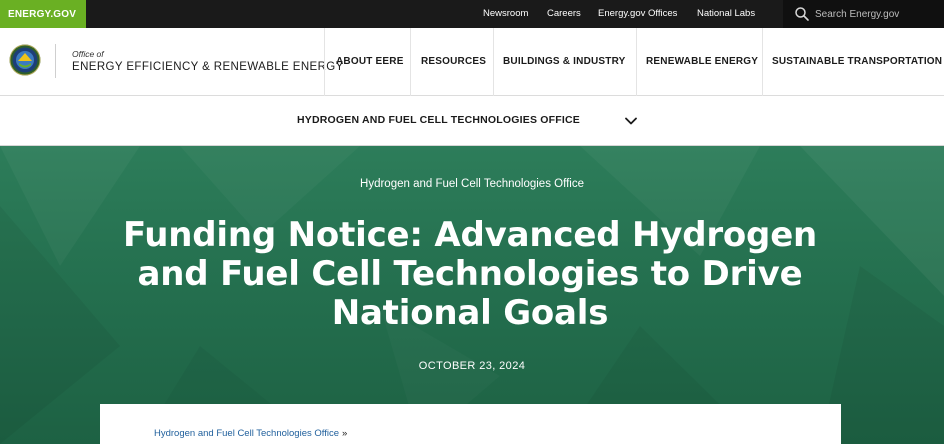  What do you see at coordinates (208, 67) in the screenshot?
I see `office-name-link: ENERGY EFFICIENCY & RENEWABLE ENERGY` at bounding box center [208, 67].